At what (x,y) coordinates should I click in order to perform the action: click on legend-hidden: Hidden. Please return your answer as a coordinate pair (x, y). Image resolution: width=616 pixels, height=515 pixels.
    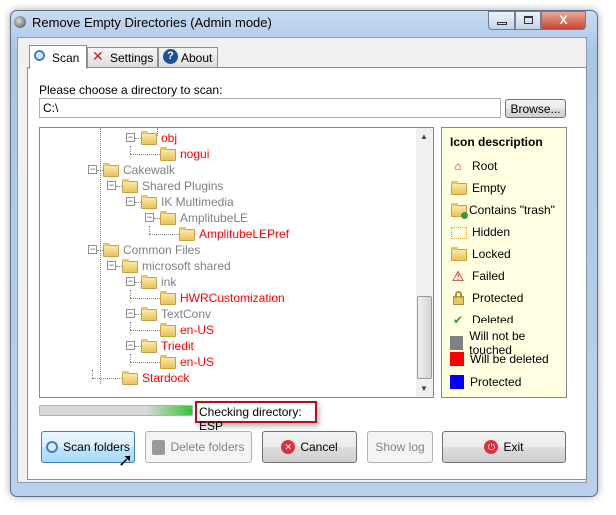
    Looking at the image, I should click on (480, 232).